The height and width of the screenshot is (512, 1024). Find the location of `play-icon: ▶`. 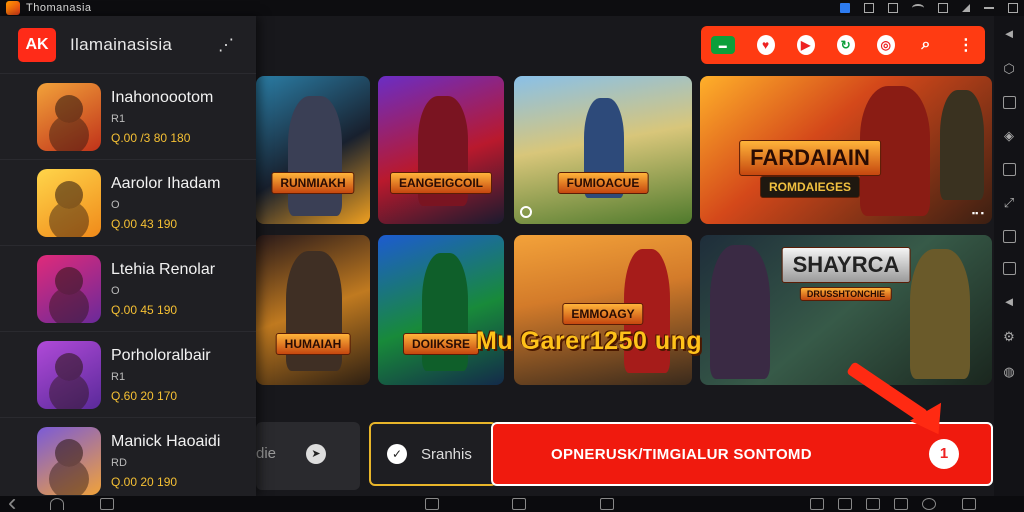

play-icon: ▶ is located at coordinates (805, 45).